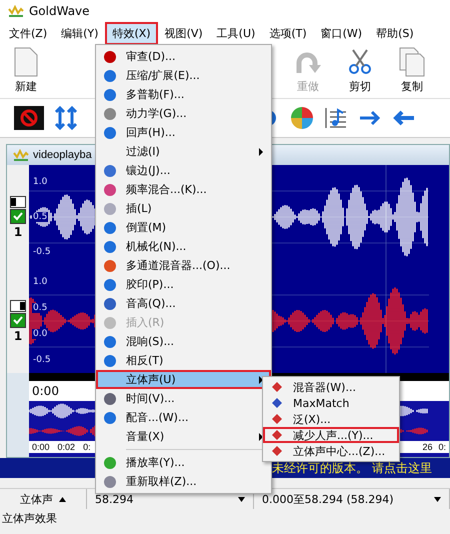  Describe the element at coordinates (183, 379) in the screenshot. I see `menu-item: 立体声(U)` at that location.